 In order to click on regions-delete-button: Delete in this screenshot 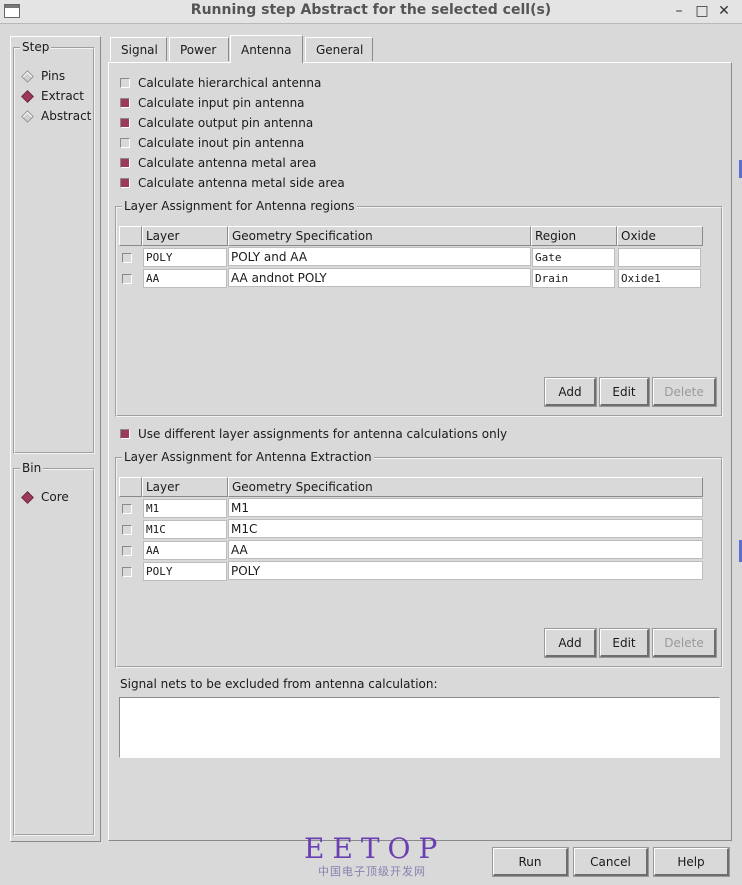, I will do `click(684, 392)`.